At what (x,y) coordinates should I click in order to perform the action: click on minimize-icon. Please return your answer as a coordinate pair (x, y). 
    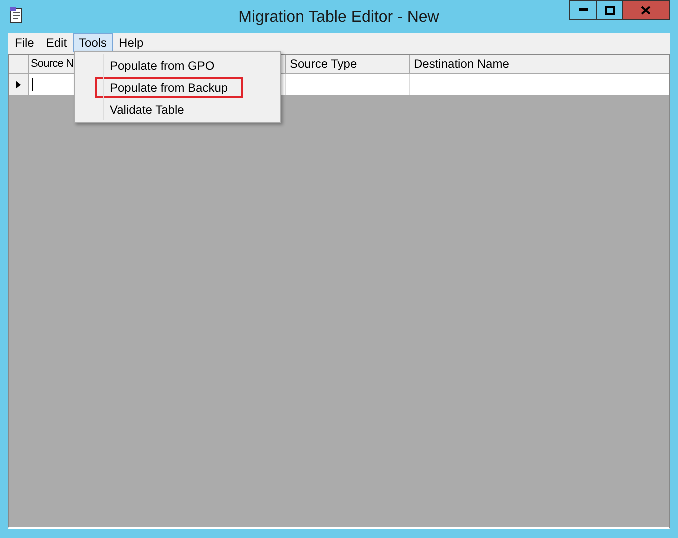
    Looking at the image, I should click on (583, 10).